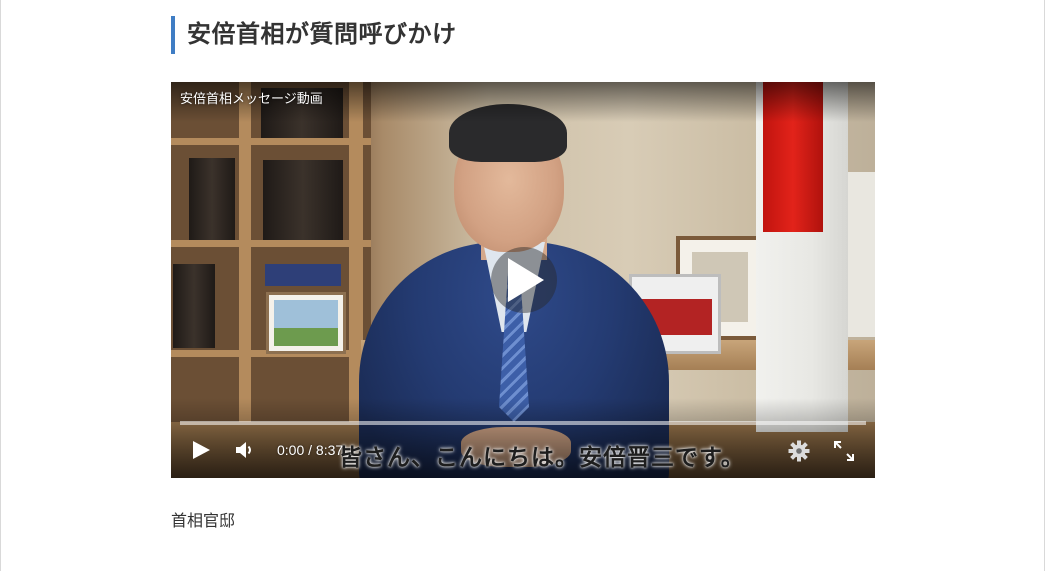 This screenshot has height=571, width=1045. I want to click on progress-bar, so click(523, 423).